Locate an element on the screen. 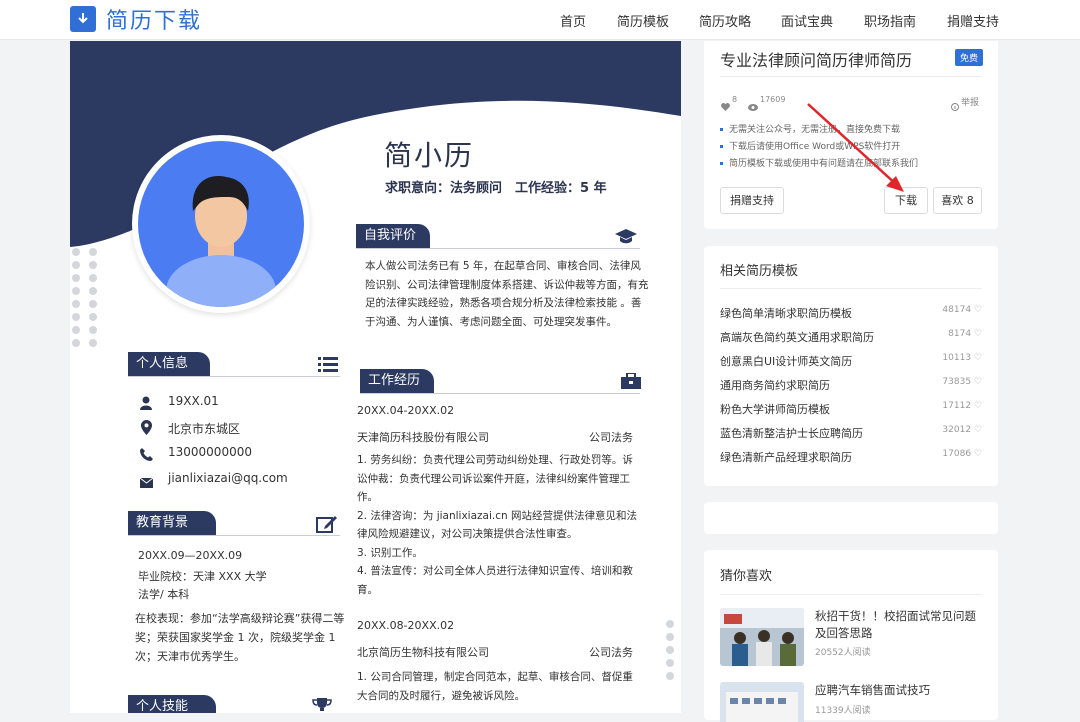  edit-icon is located at coordinates (327, 526).